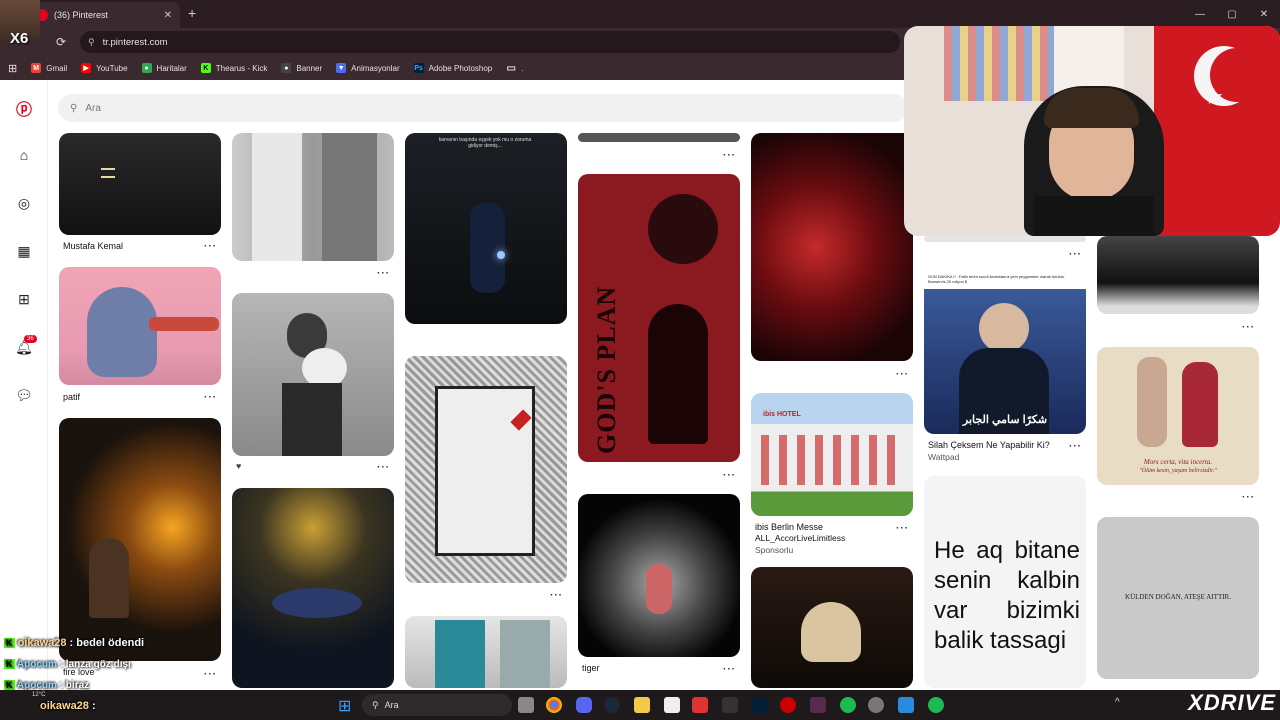 The image size is (1280, 720). Describe the element at coordinates (135, 42) in the screenshot. I see `url-text: tr.pinterest.com` at that location.